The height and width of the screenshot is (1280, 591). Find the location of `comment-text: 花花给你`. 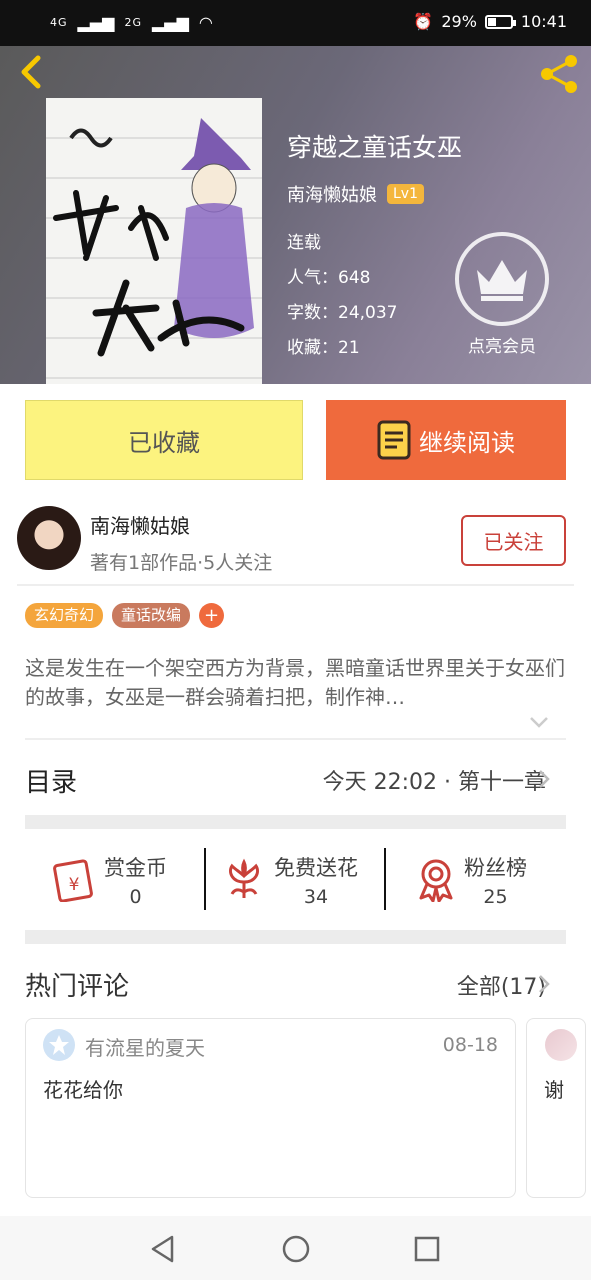

comment-text: 花花给你 is located at coordinates (83, 1090).